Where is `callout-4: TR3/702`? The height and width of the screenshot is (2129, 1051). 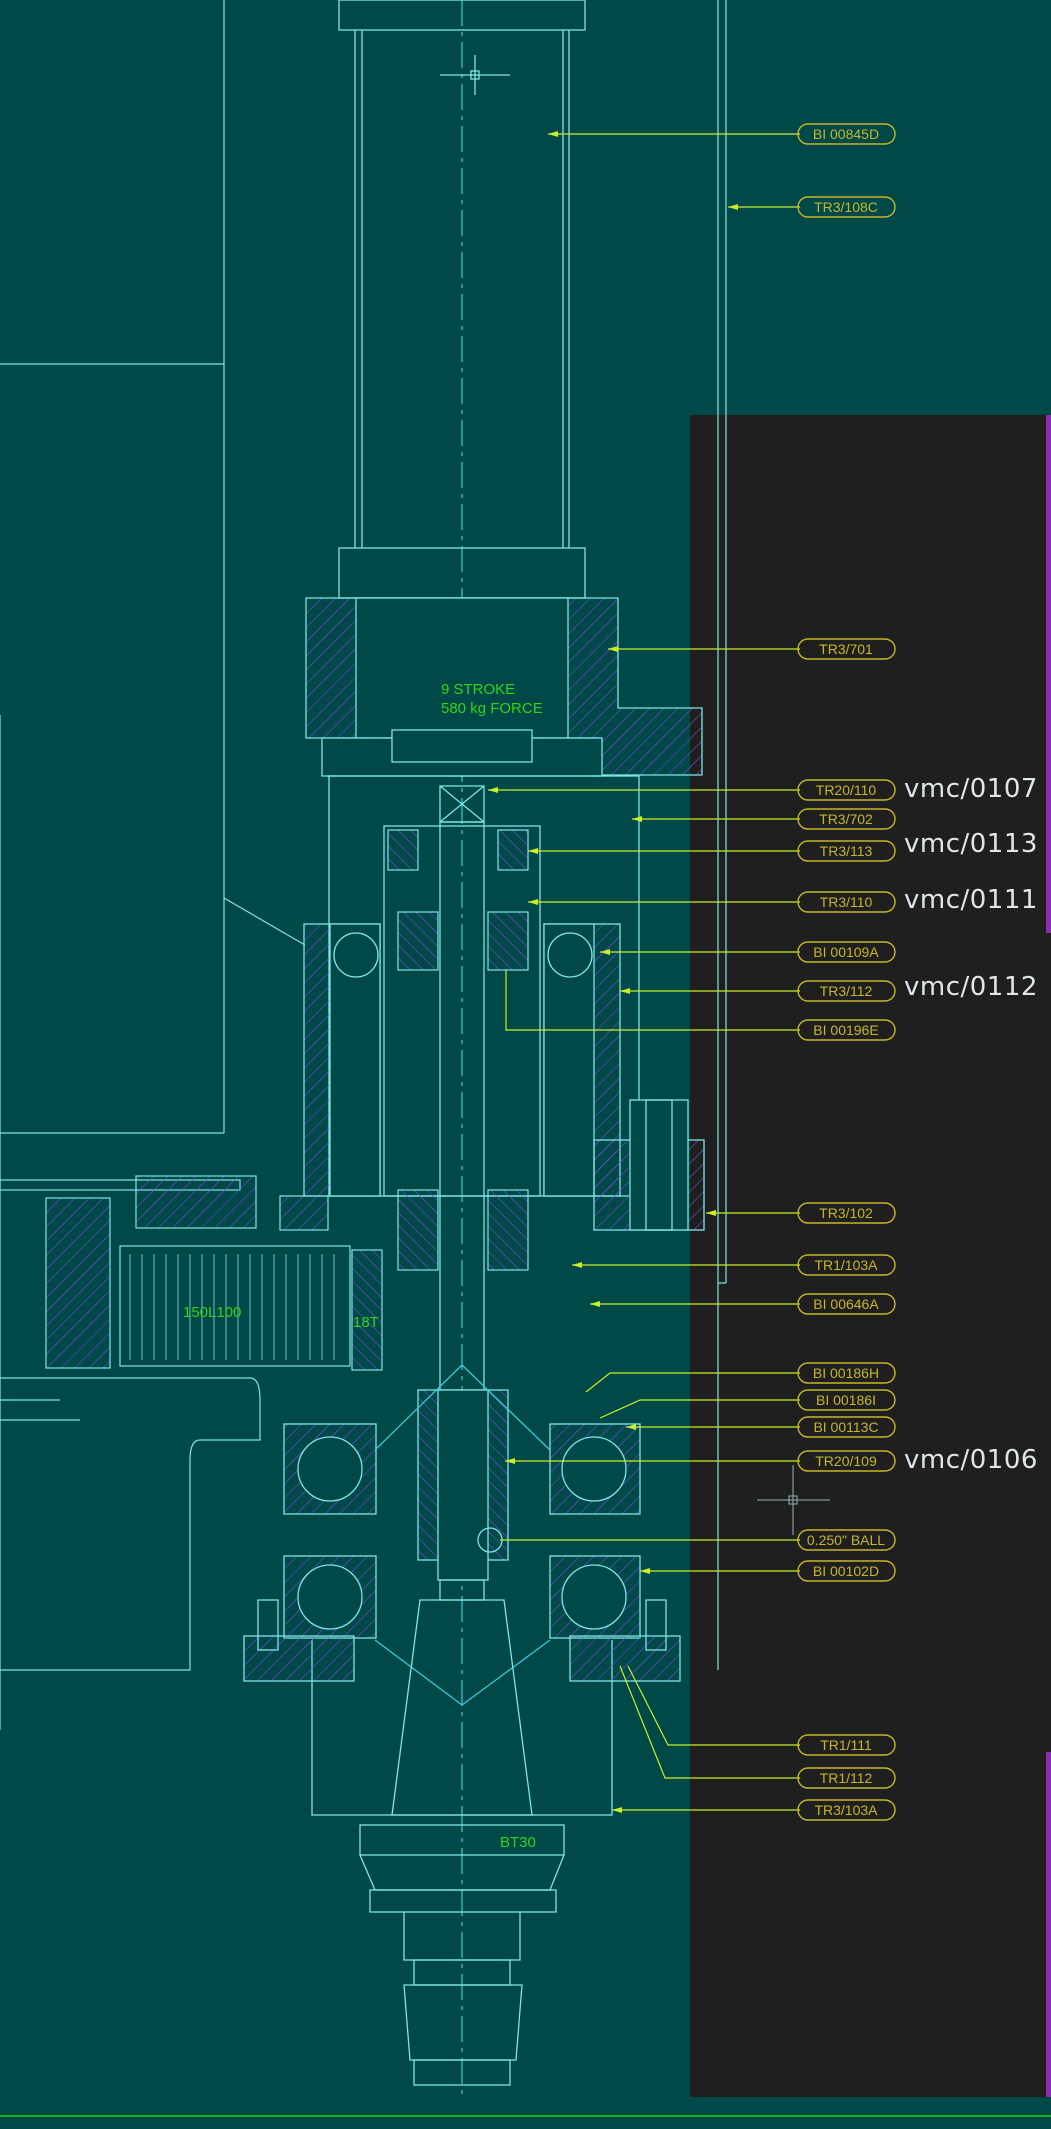 callout-4: TR3/702 is located at coordinates (846, 819).